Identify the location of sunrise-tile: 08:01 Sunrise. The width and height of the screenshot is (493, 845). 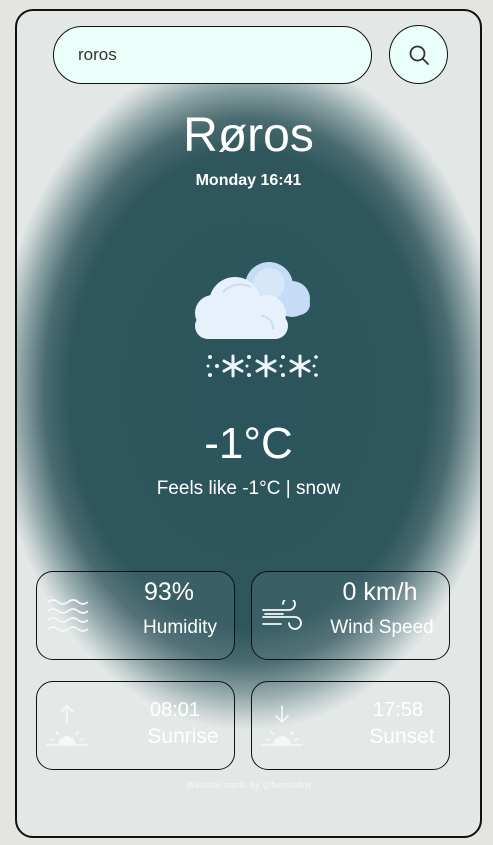
(135, 725).